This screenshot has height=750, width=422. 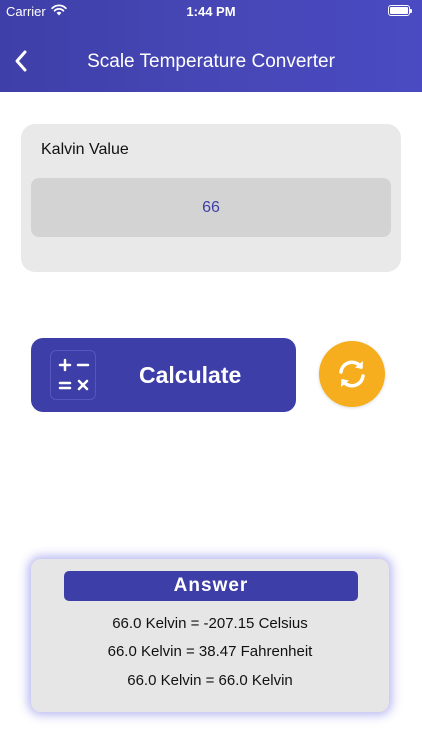 I want to click on reset-button, so click(x=352, y=374).